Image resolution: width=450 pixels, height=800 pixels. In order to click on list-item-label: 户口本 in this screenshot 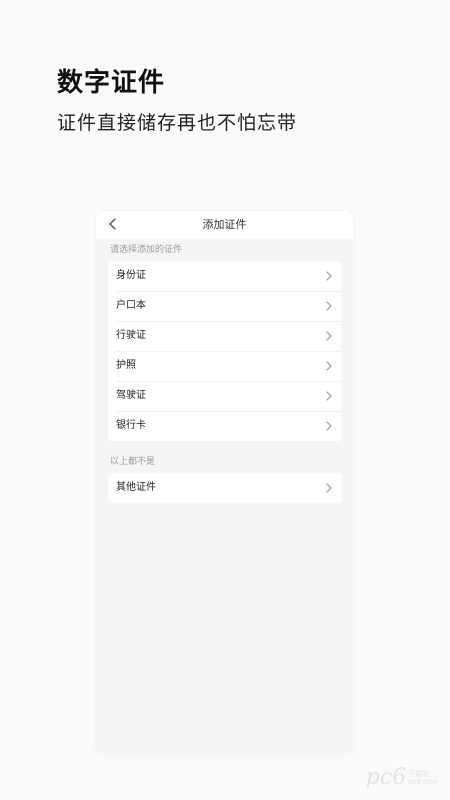, I will do `click(131, 305)`.